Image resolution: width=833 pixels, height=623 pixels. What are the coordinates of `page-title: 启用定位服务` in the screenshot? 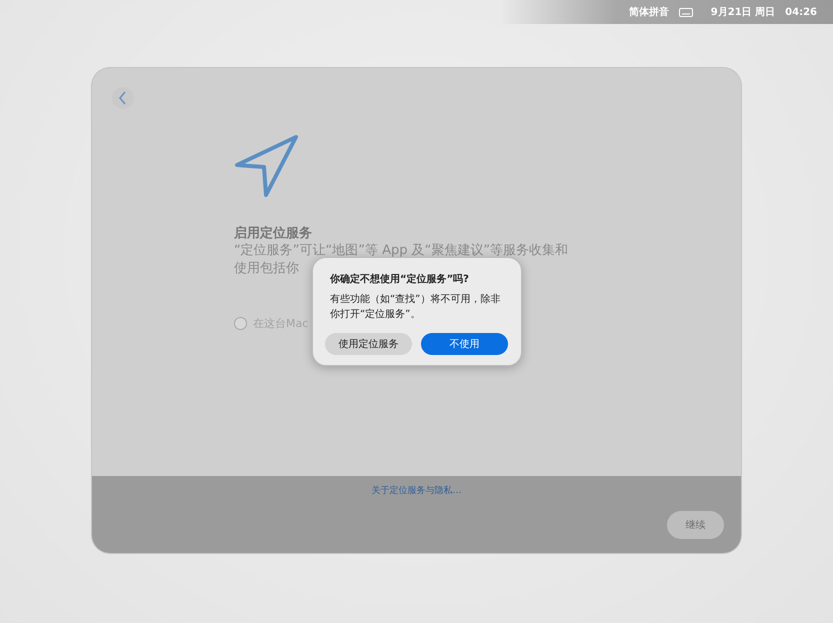 It's located at (273, 233).